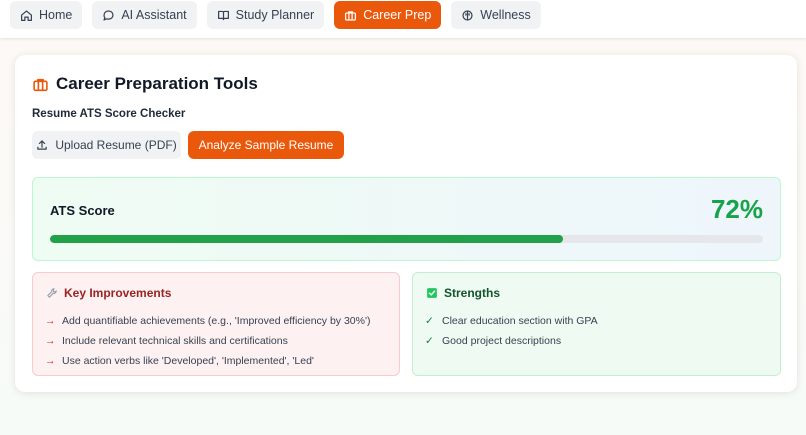 Image resolution: width=806 pixels, height=435 pixels. Describe the element at coordinates (266, 145) in the screenshot. I see `analyze-sample-button: Analyze Sample Resume` at that location.